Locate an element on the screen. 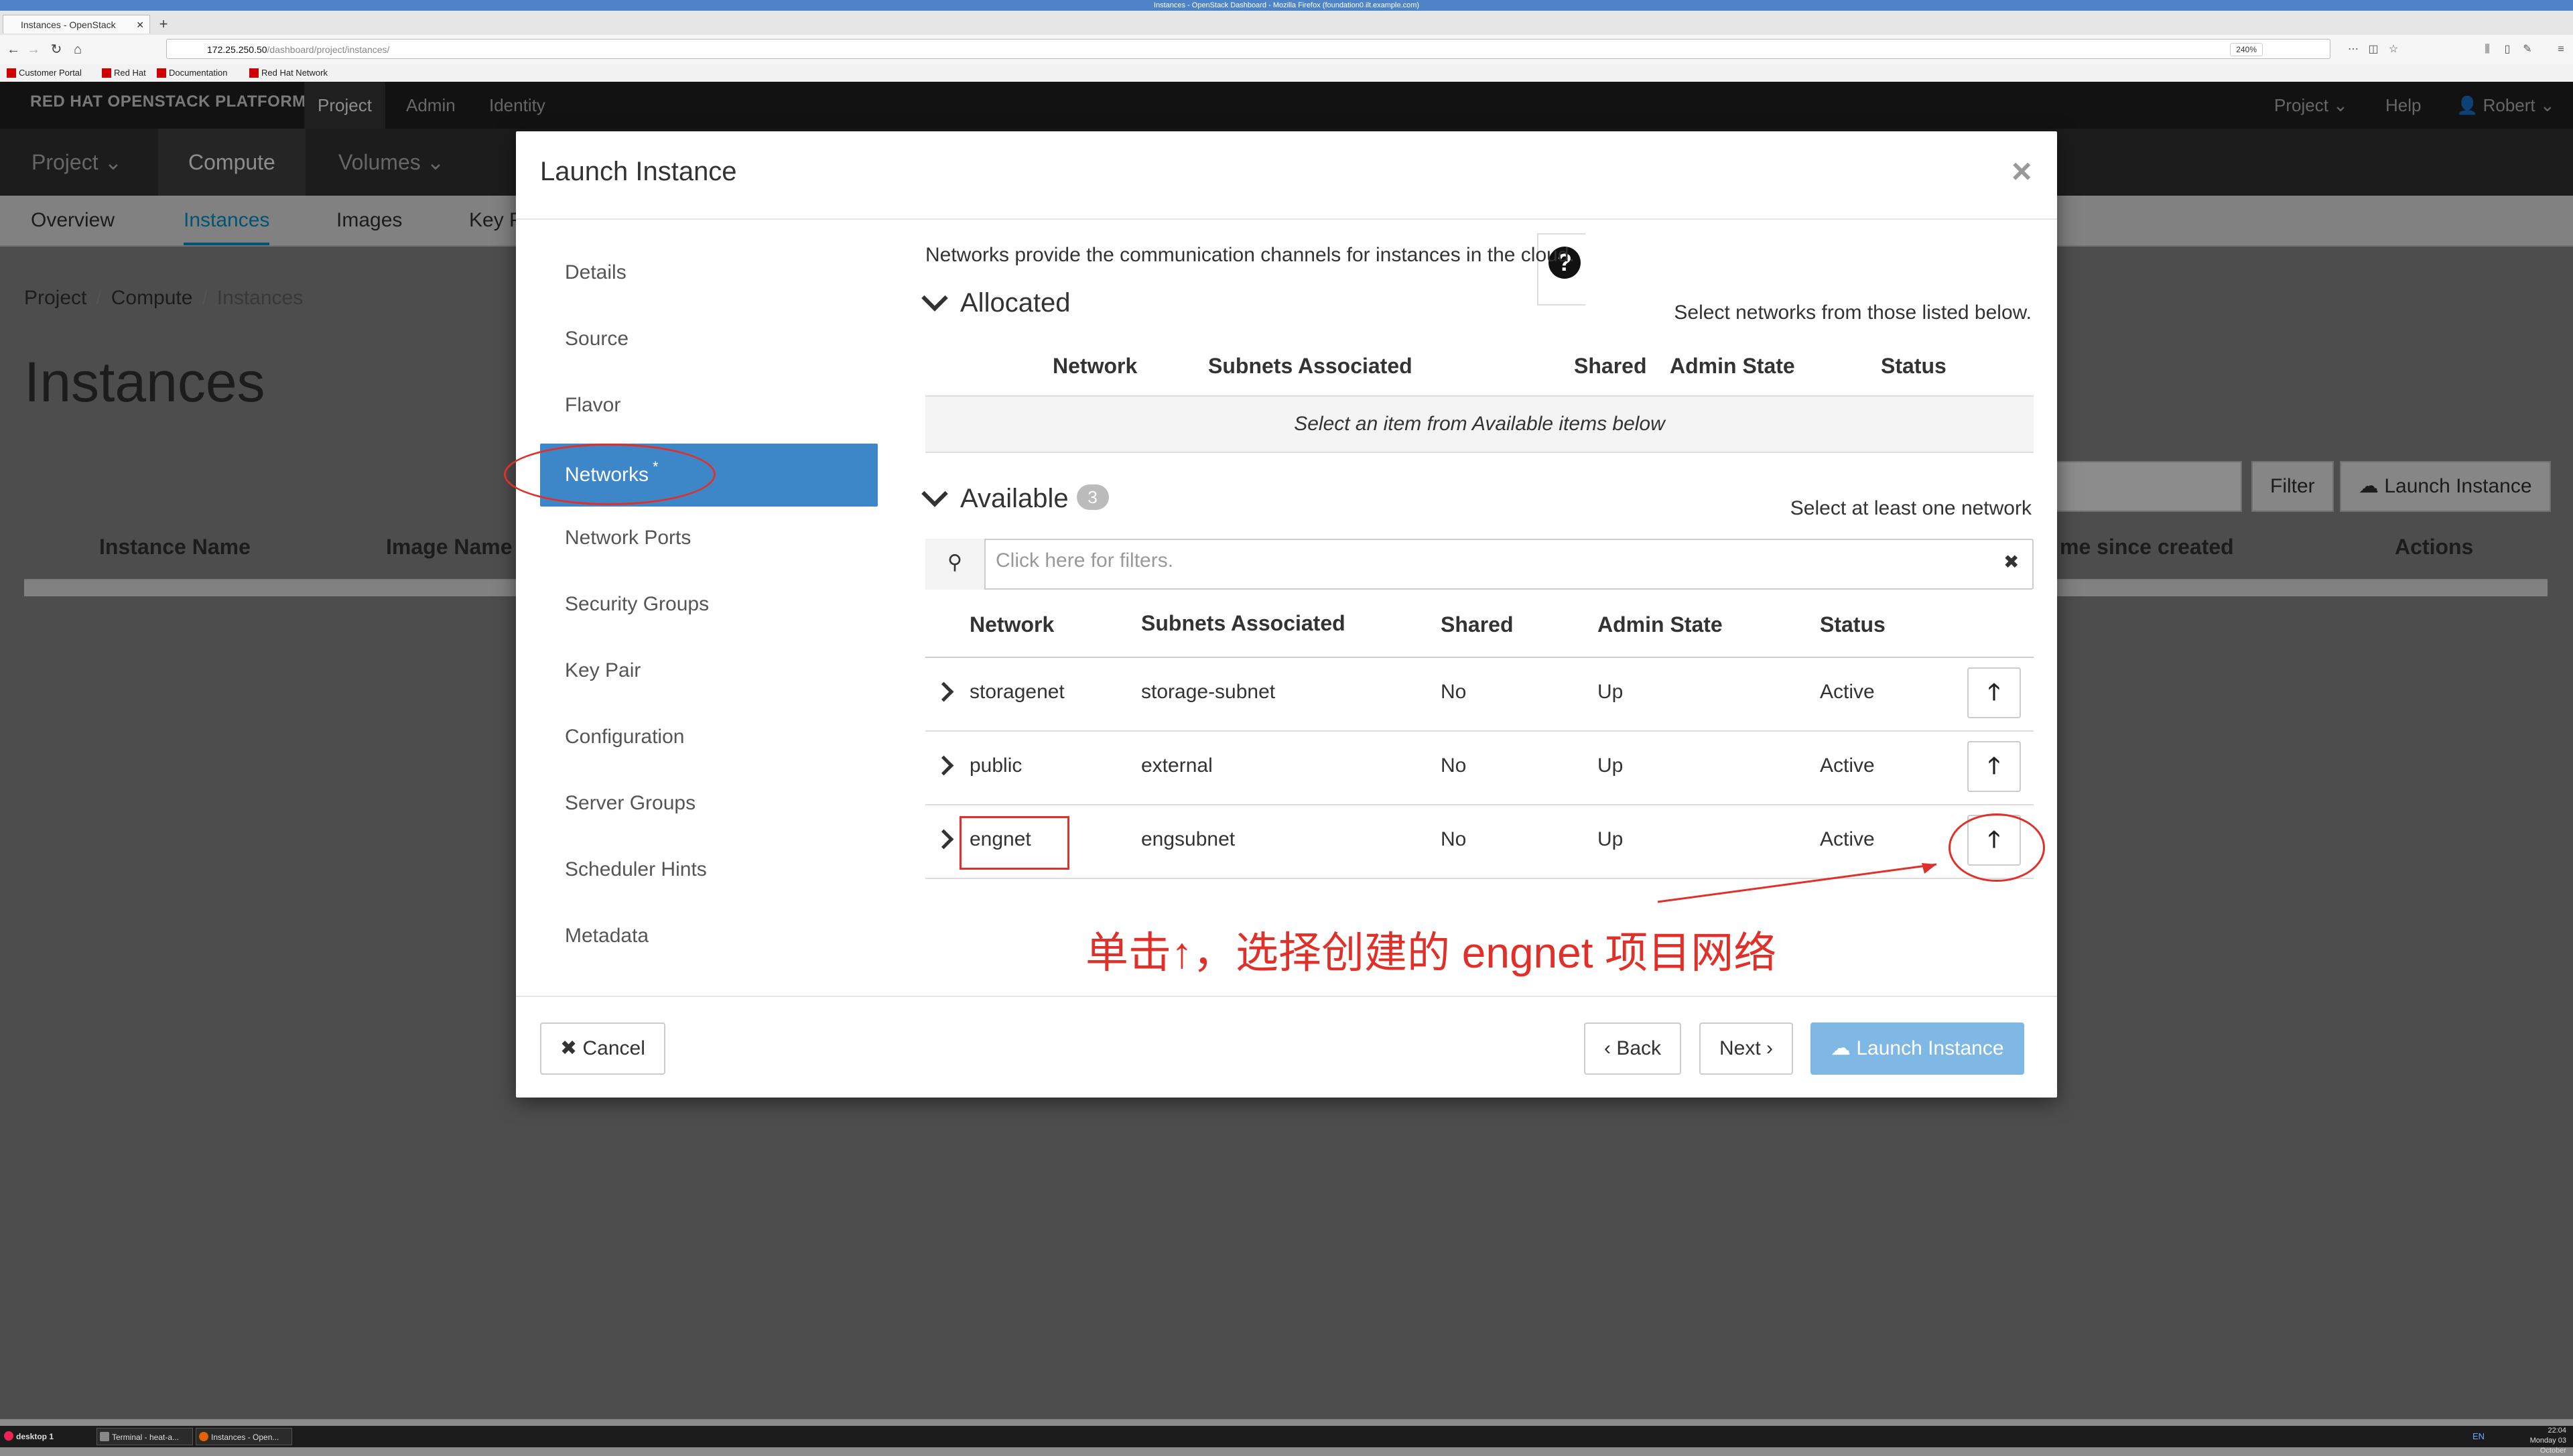 This screenshot has width=2573, height=1456. browser-tab: Instances - OpenStack ✕ is located at coordinates (76, 24).